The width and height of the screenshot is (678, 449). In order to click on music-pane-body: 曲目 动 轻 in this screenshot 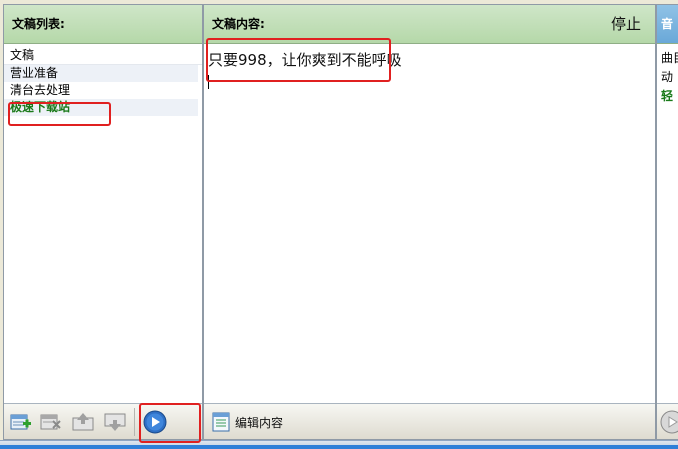, I will do `click(667, 224)`.